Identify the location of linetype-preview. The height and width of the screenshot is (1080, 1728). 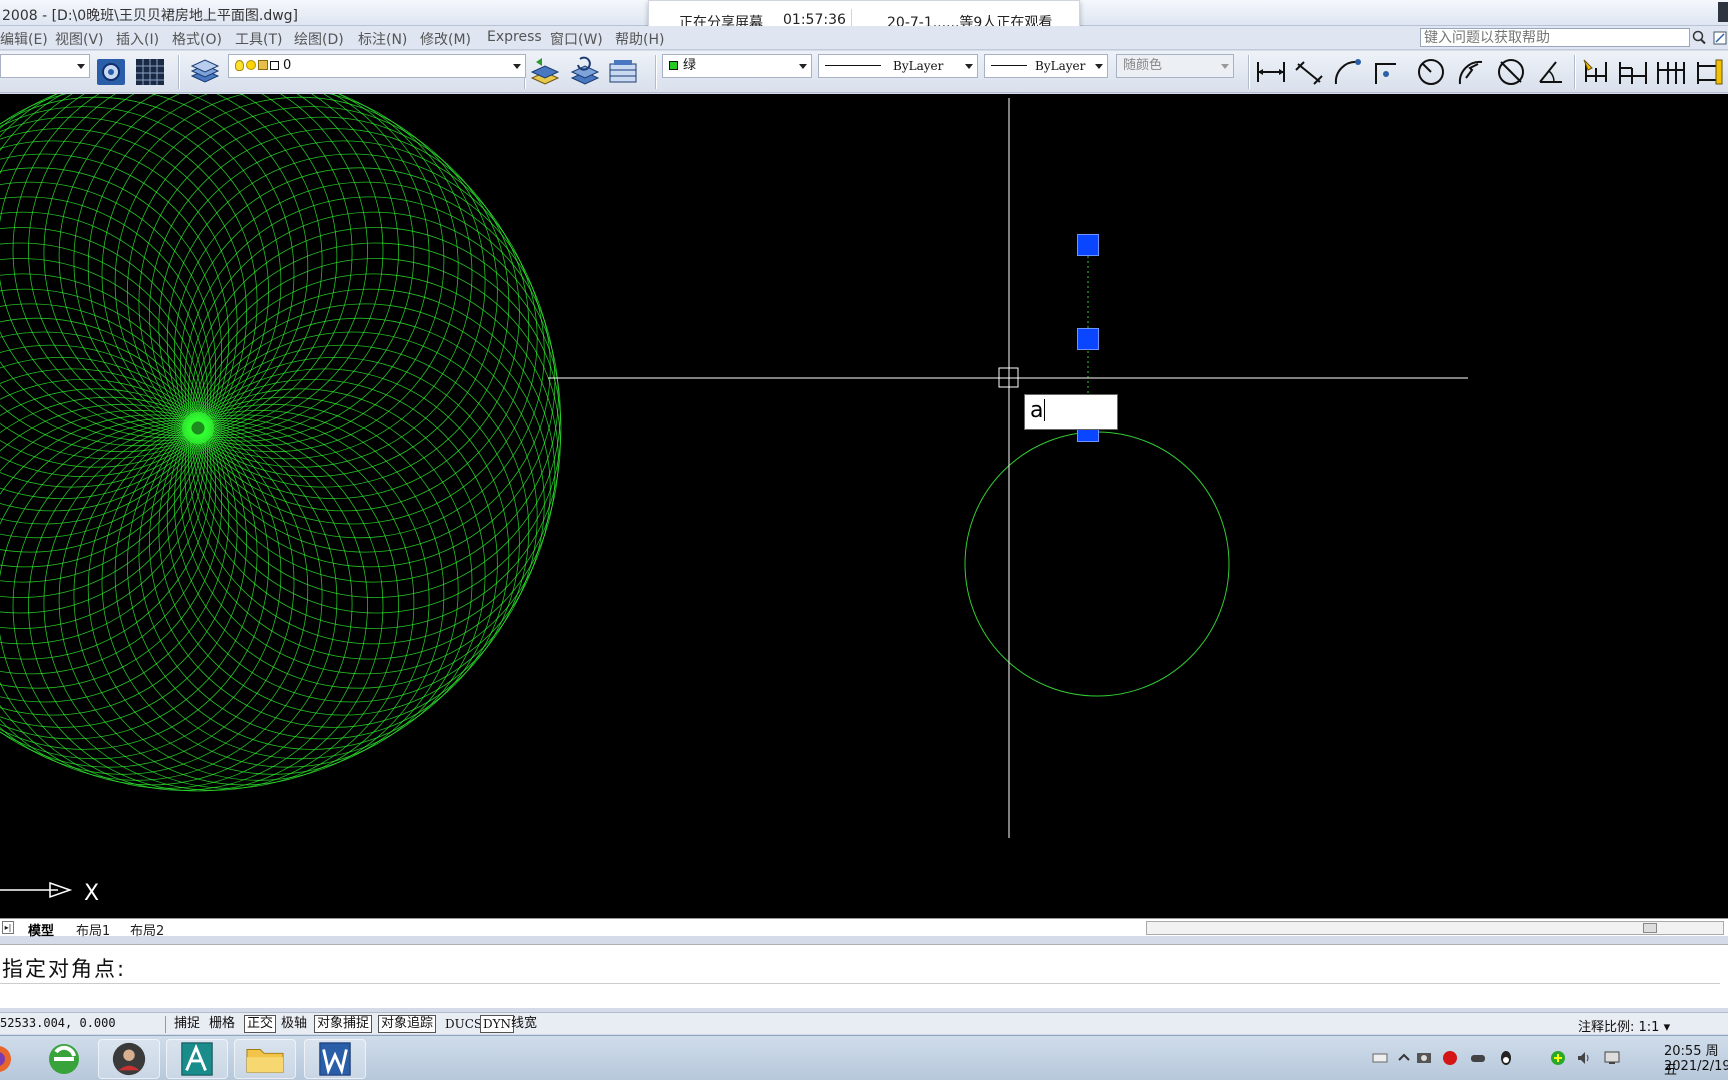
(853, 65).